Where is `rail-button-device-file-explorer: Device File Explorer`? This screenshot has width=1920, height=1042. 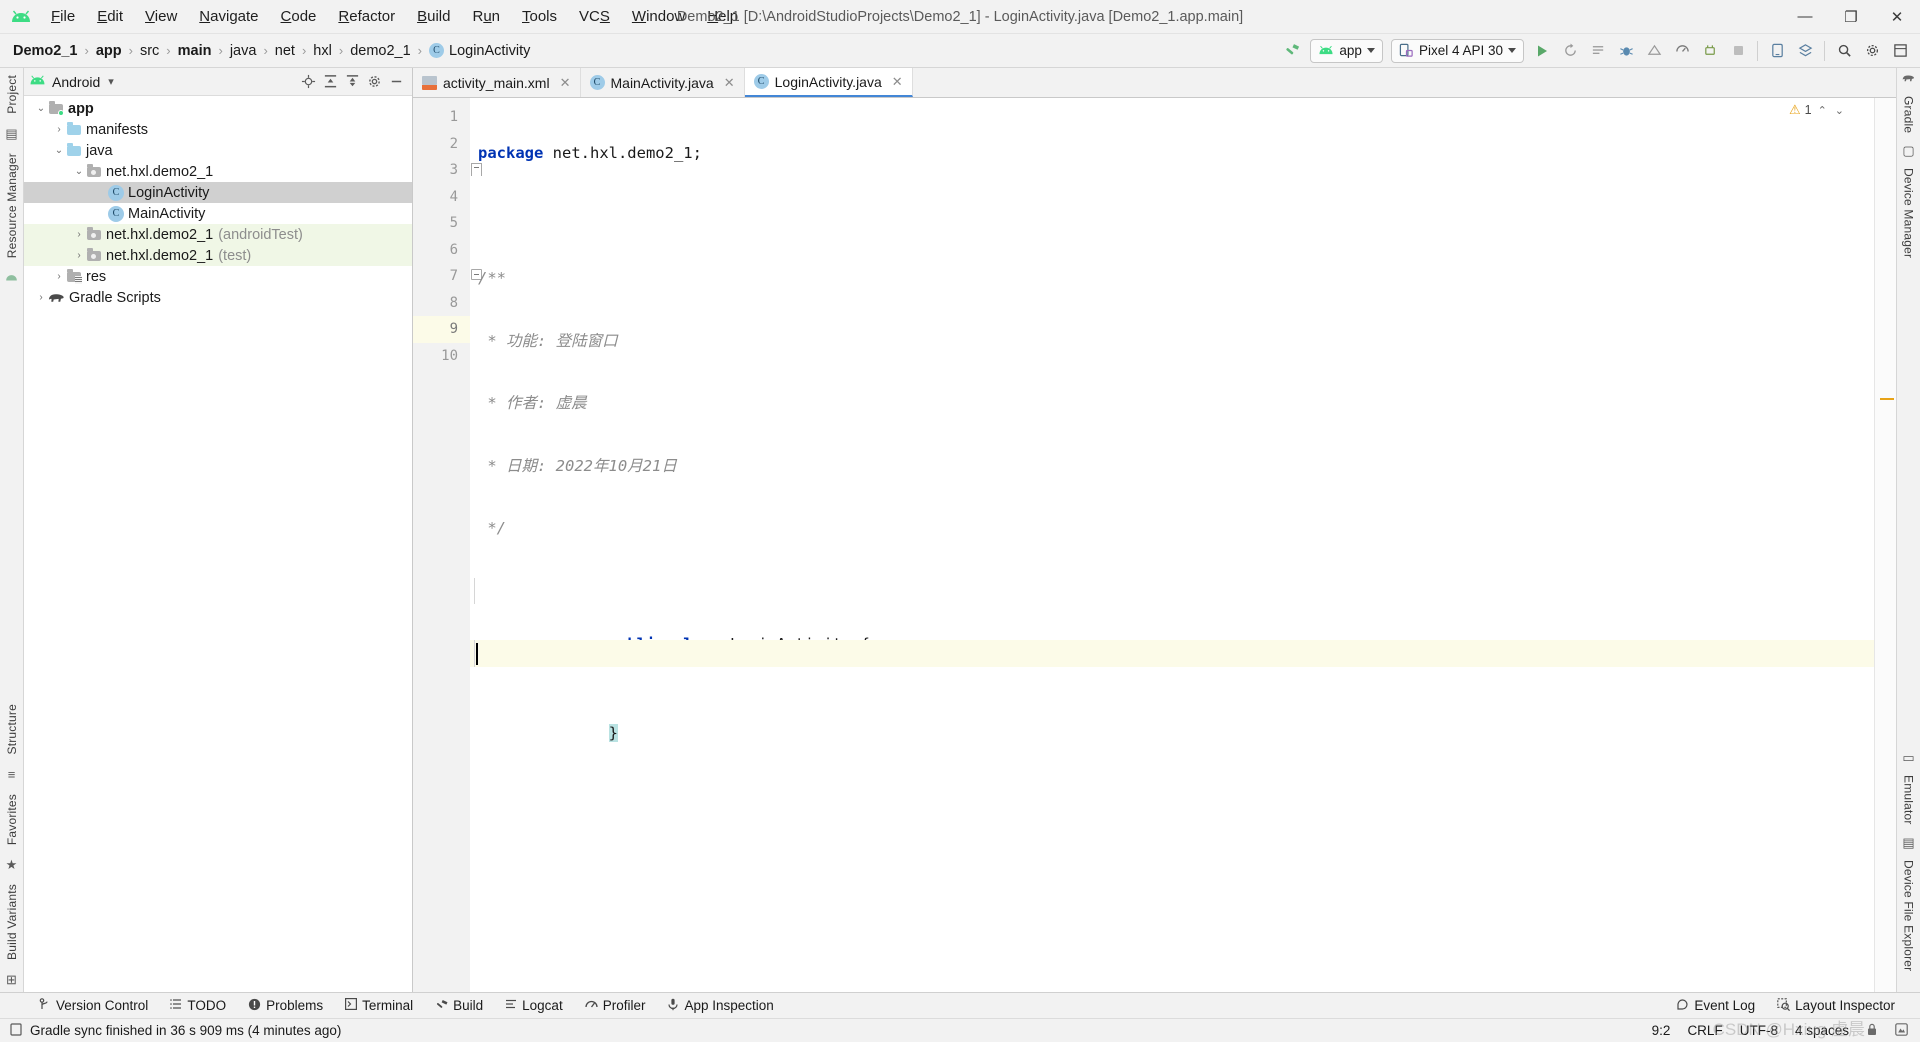
rail-button-device-file-explorer: Device File Explorer is located at coordinates (1909, 915).